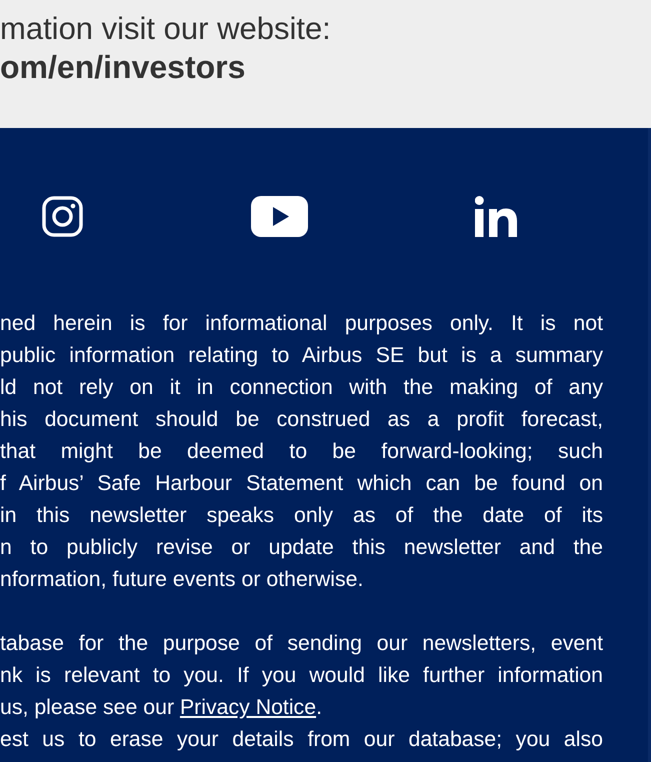 This screenshot has height=762, width=651. Describe the element at coordinates (165, 29) in the screenshot. I see `website-intro-text: mation visit our website:` at that location.